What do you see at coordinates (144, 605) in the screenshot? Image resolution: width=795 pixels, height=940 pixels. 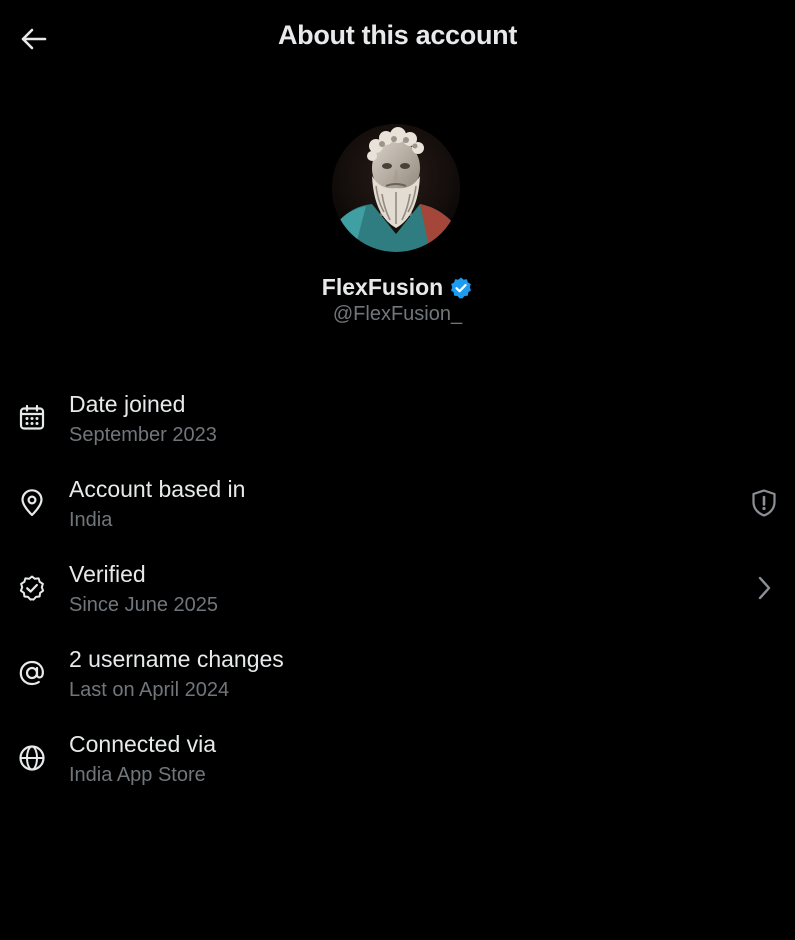 I see `row-subtitle: Since June 2025` at bounding box center [144, 605].